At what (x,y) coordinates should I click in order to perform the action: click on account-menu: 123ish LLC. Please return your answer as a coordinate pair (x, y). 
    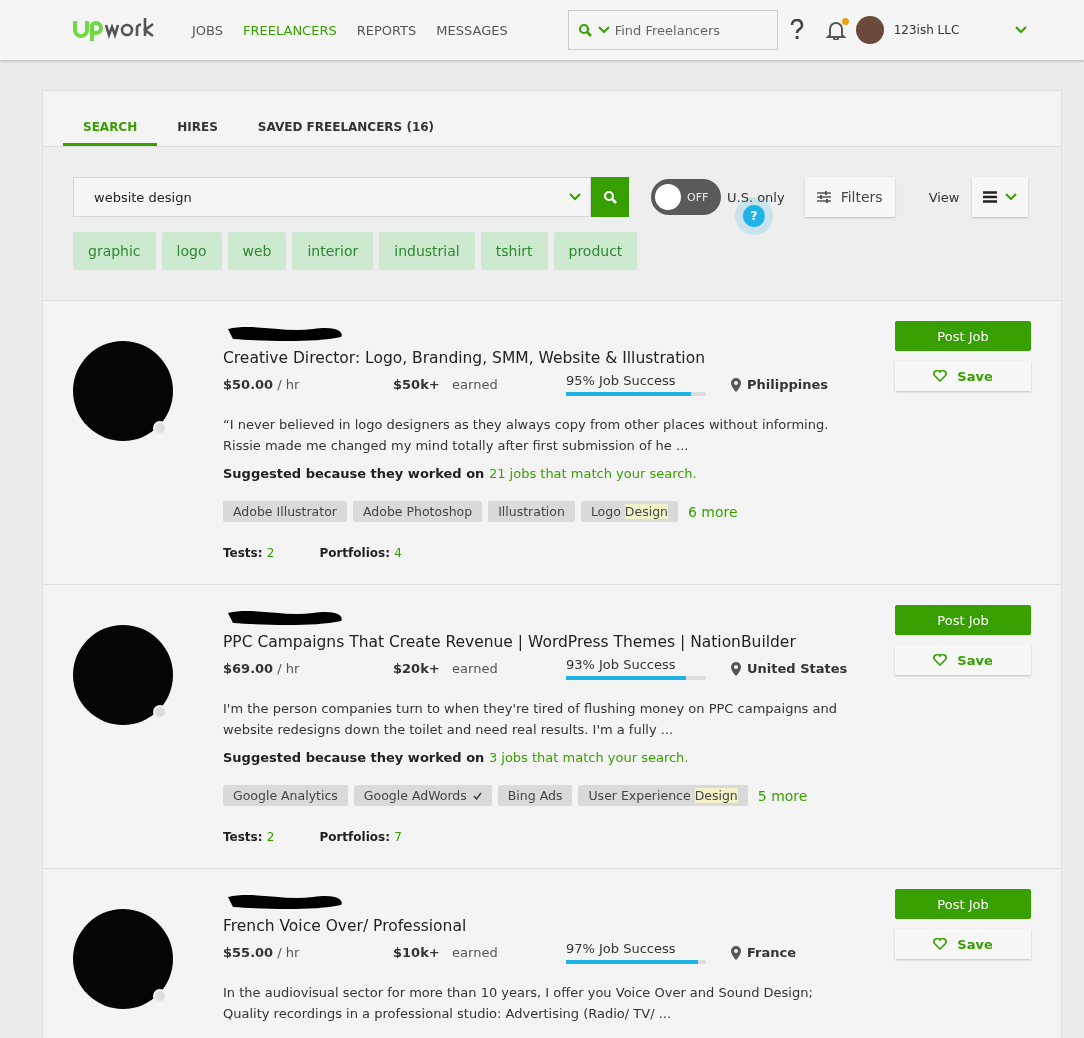
    Looking at the image, I should click on (941, 30).